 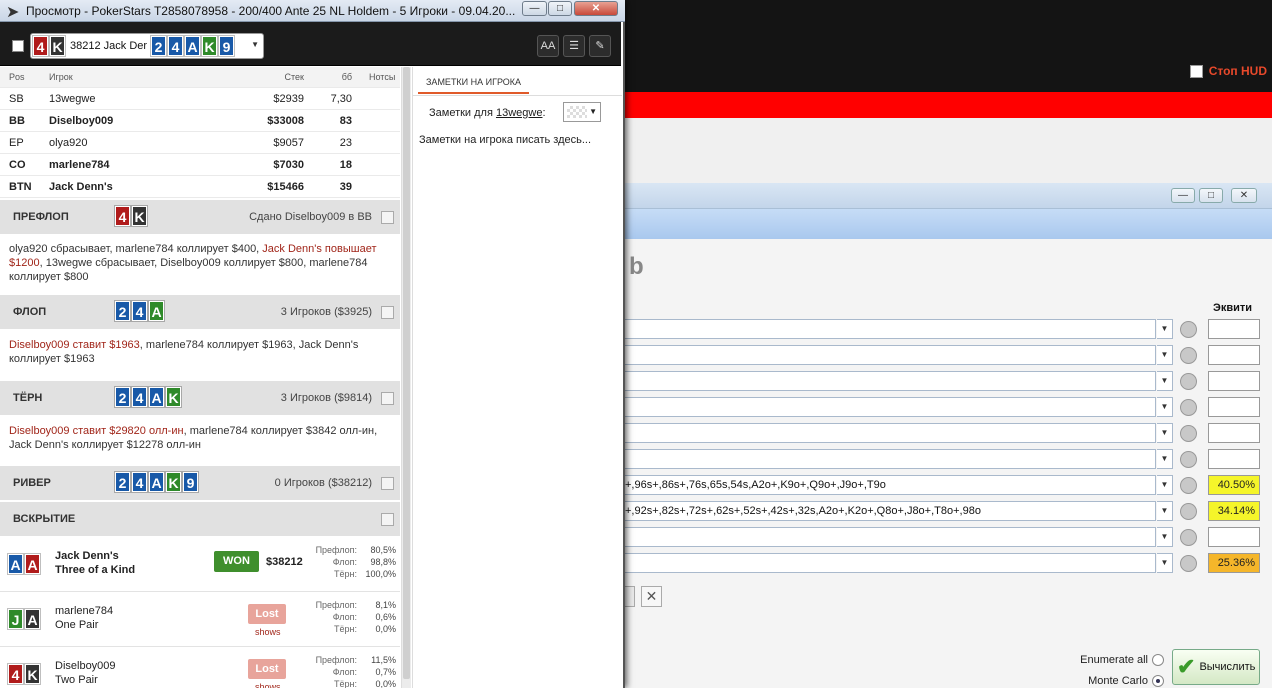 What do you see at coordinates (474, 82) in the screenshot?
I see `tab-player-notes: ЗАМЕТКИ НА ИГРОКА` at bounding box center [474, 82].